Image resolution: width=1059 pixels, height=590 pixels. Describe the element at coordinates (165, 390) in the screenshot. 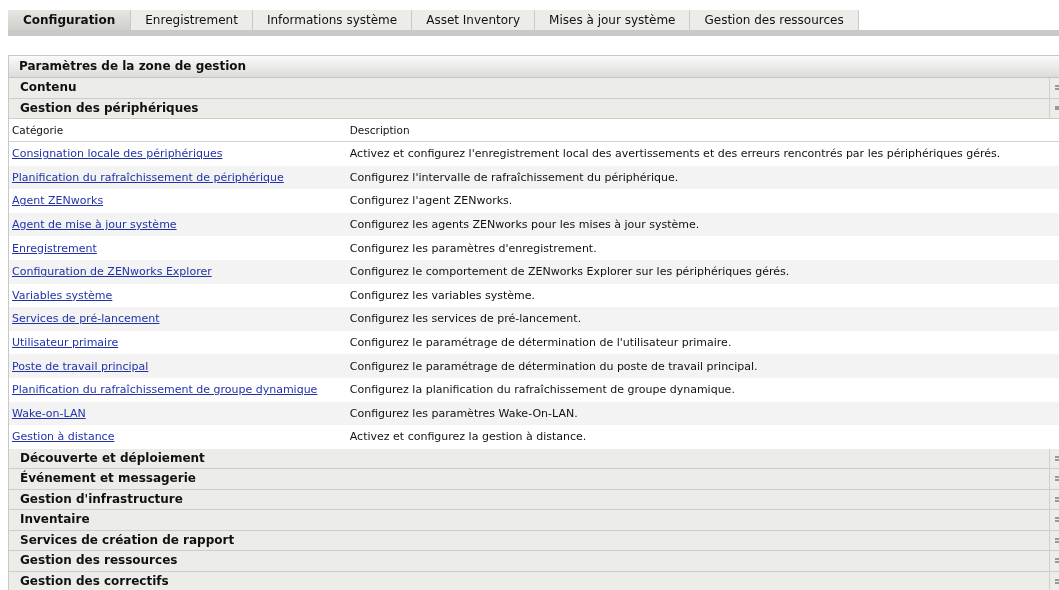

I see `category-link: Planification du rafraîchissement de groupe dynamique` at that location.